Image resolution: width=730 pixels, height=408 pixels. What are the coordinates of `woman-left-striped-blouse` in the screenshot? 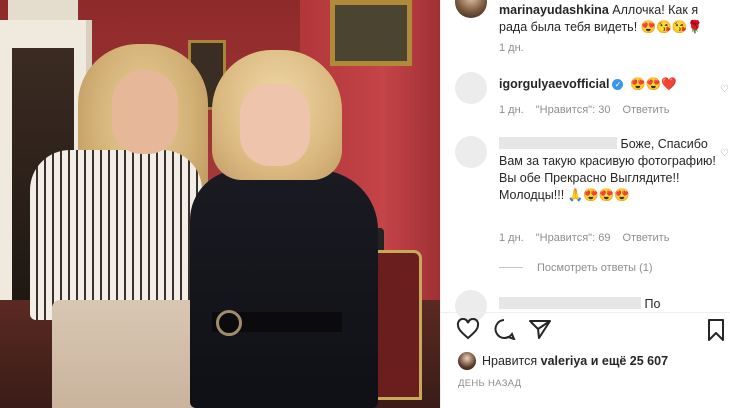 It's located at (116, 235).